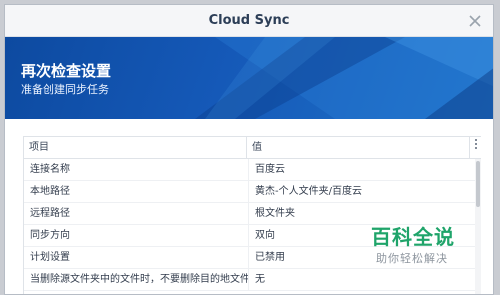 This screenshot has height=295, width=500. I want to click on row-key: 远程路径, so click(136, 213).